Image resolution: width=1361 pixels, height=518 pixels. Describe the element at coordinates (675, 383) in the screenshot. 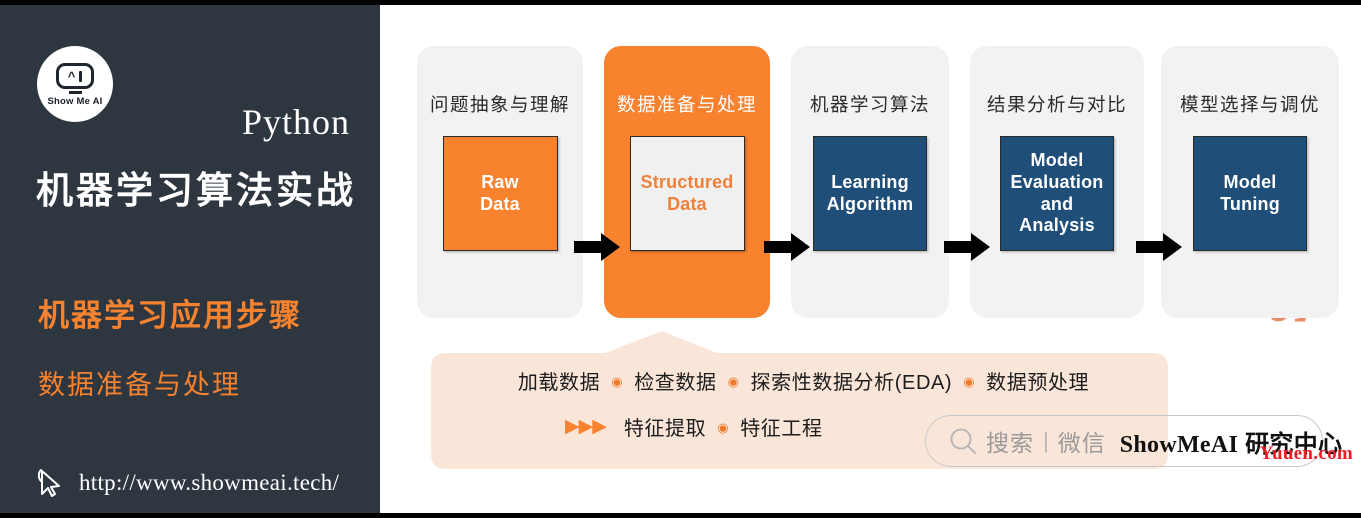

I see `callout-item: 检查数据` at that location.